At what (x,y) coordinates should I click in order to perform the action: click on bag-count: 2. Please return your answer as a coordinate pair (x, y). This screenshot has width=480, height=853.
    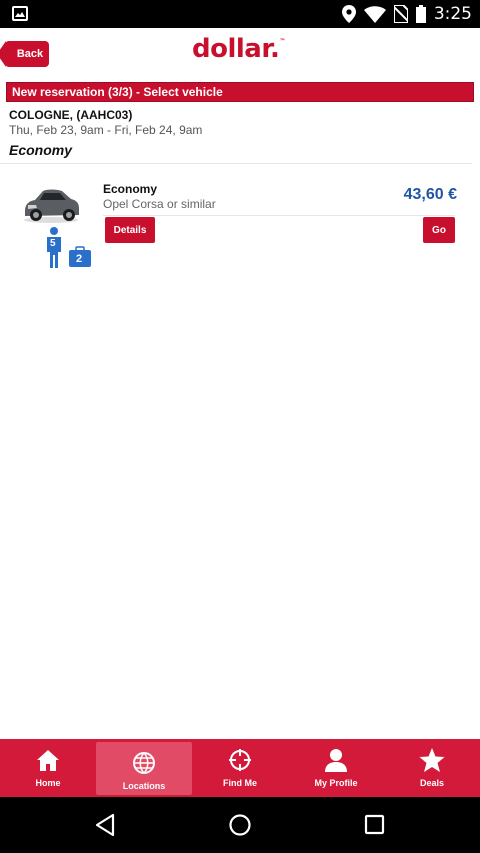
    Looking at the image, I should click on (79, 259).